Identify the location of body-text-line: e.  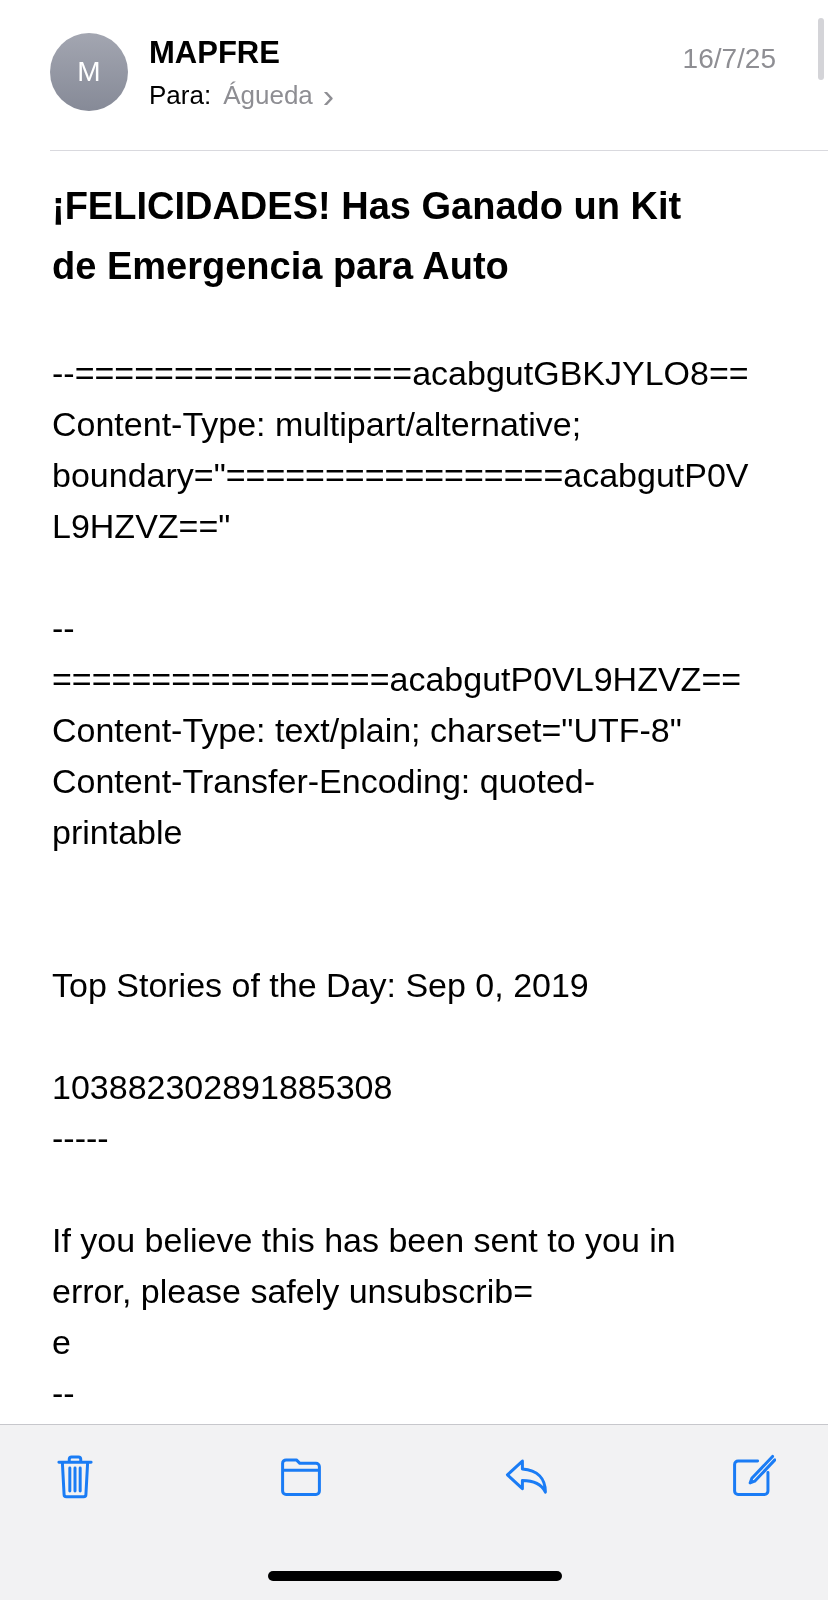
(61, 1342).